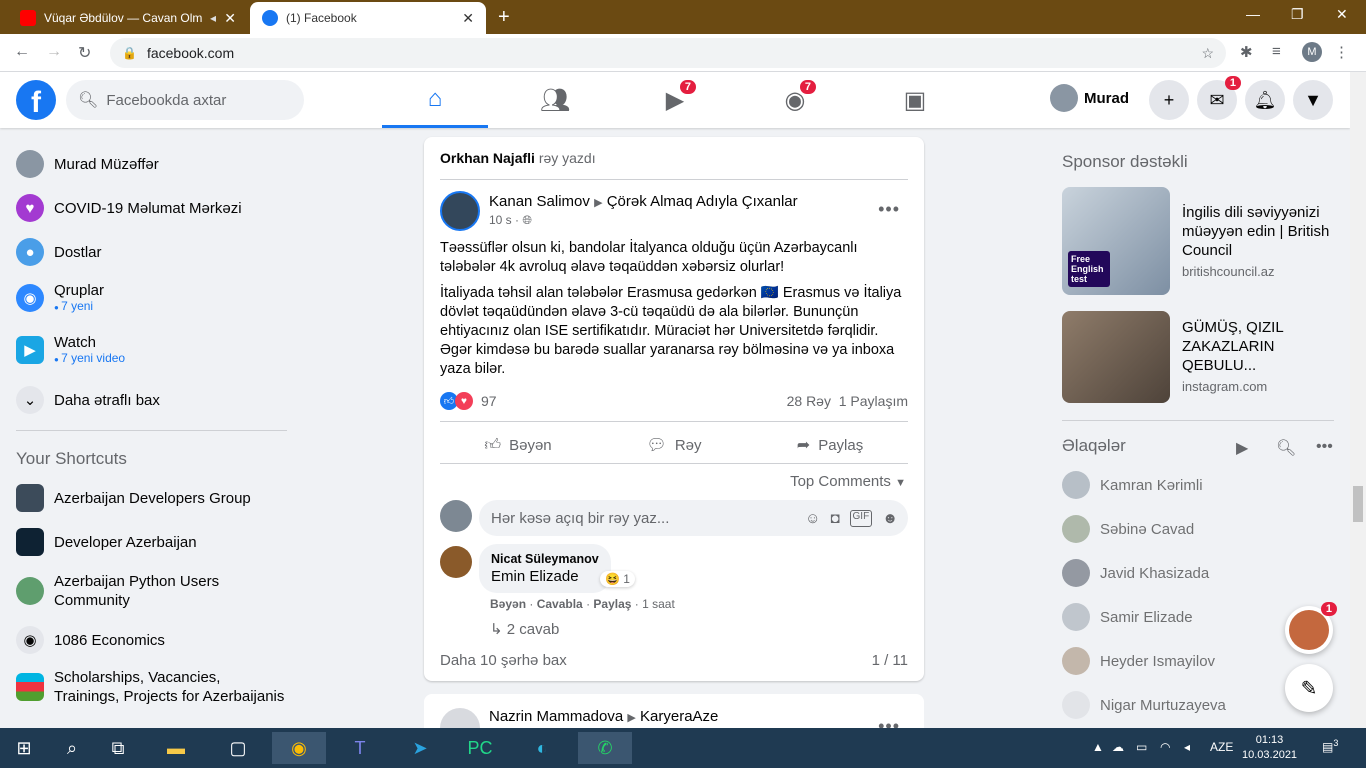  I want to click on cloud-icon: ☁, so click(1118, 747).